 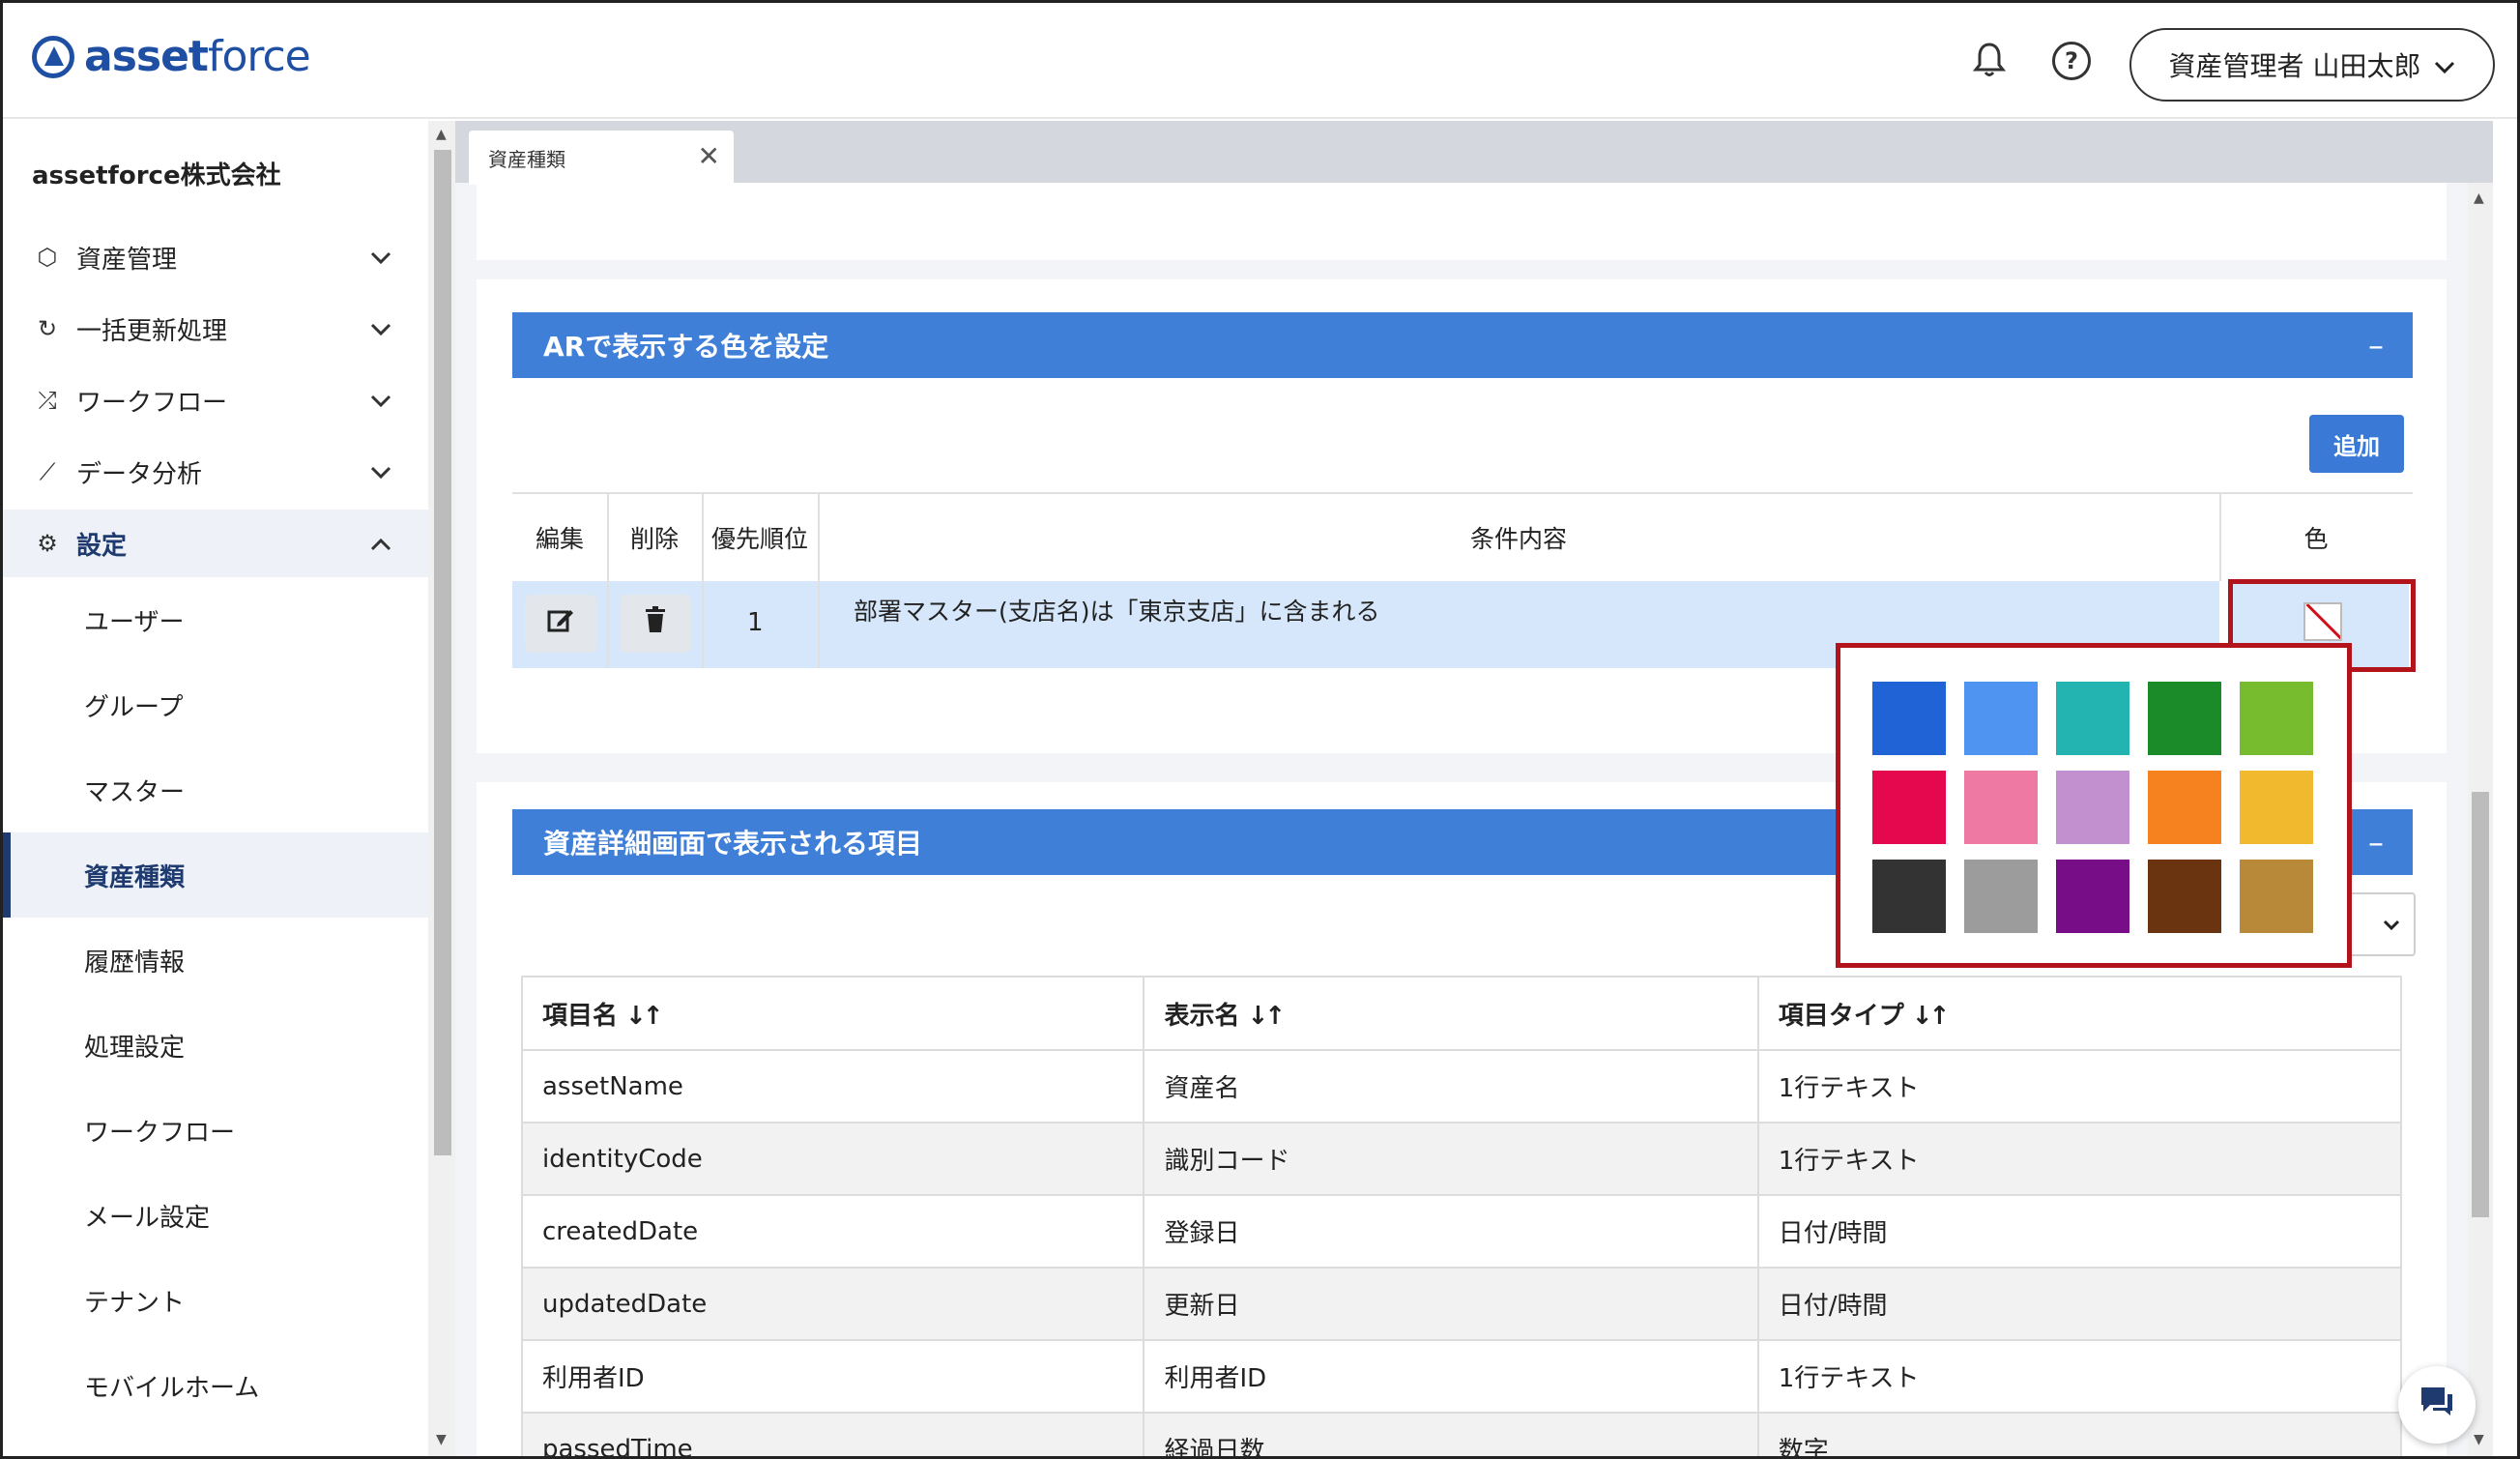 I want to click on gear-icon: ⚙, so click(x=48, y=543).